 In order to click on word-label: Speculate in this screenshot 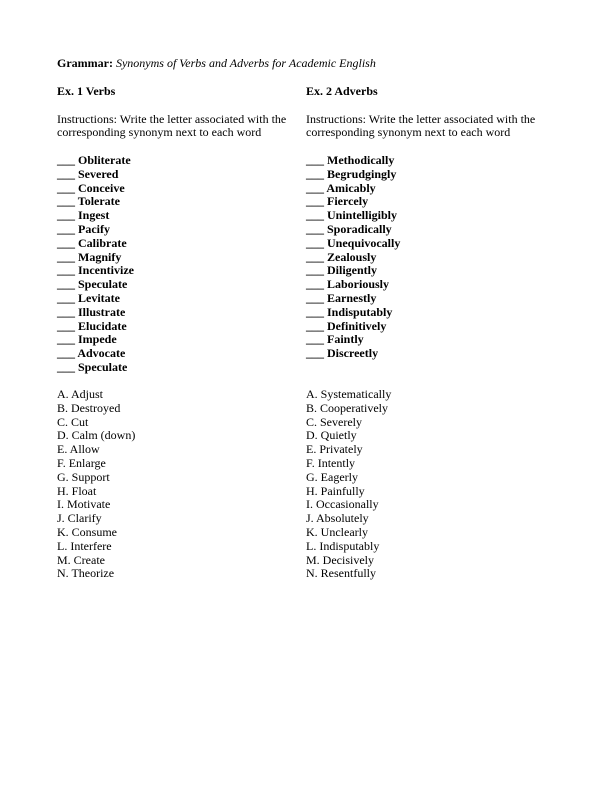, I will do `click(103, 284)`.